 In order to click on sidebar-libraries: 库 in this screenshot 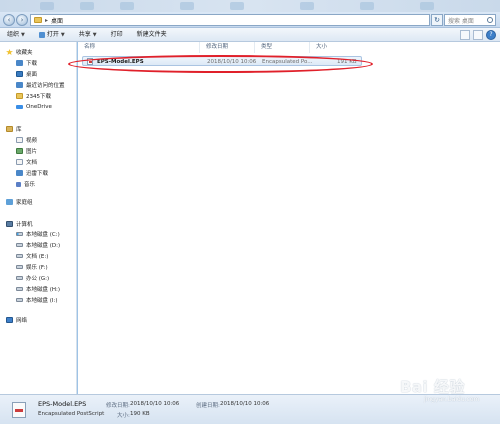, I will do `click(14, 129)`.